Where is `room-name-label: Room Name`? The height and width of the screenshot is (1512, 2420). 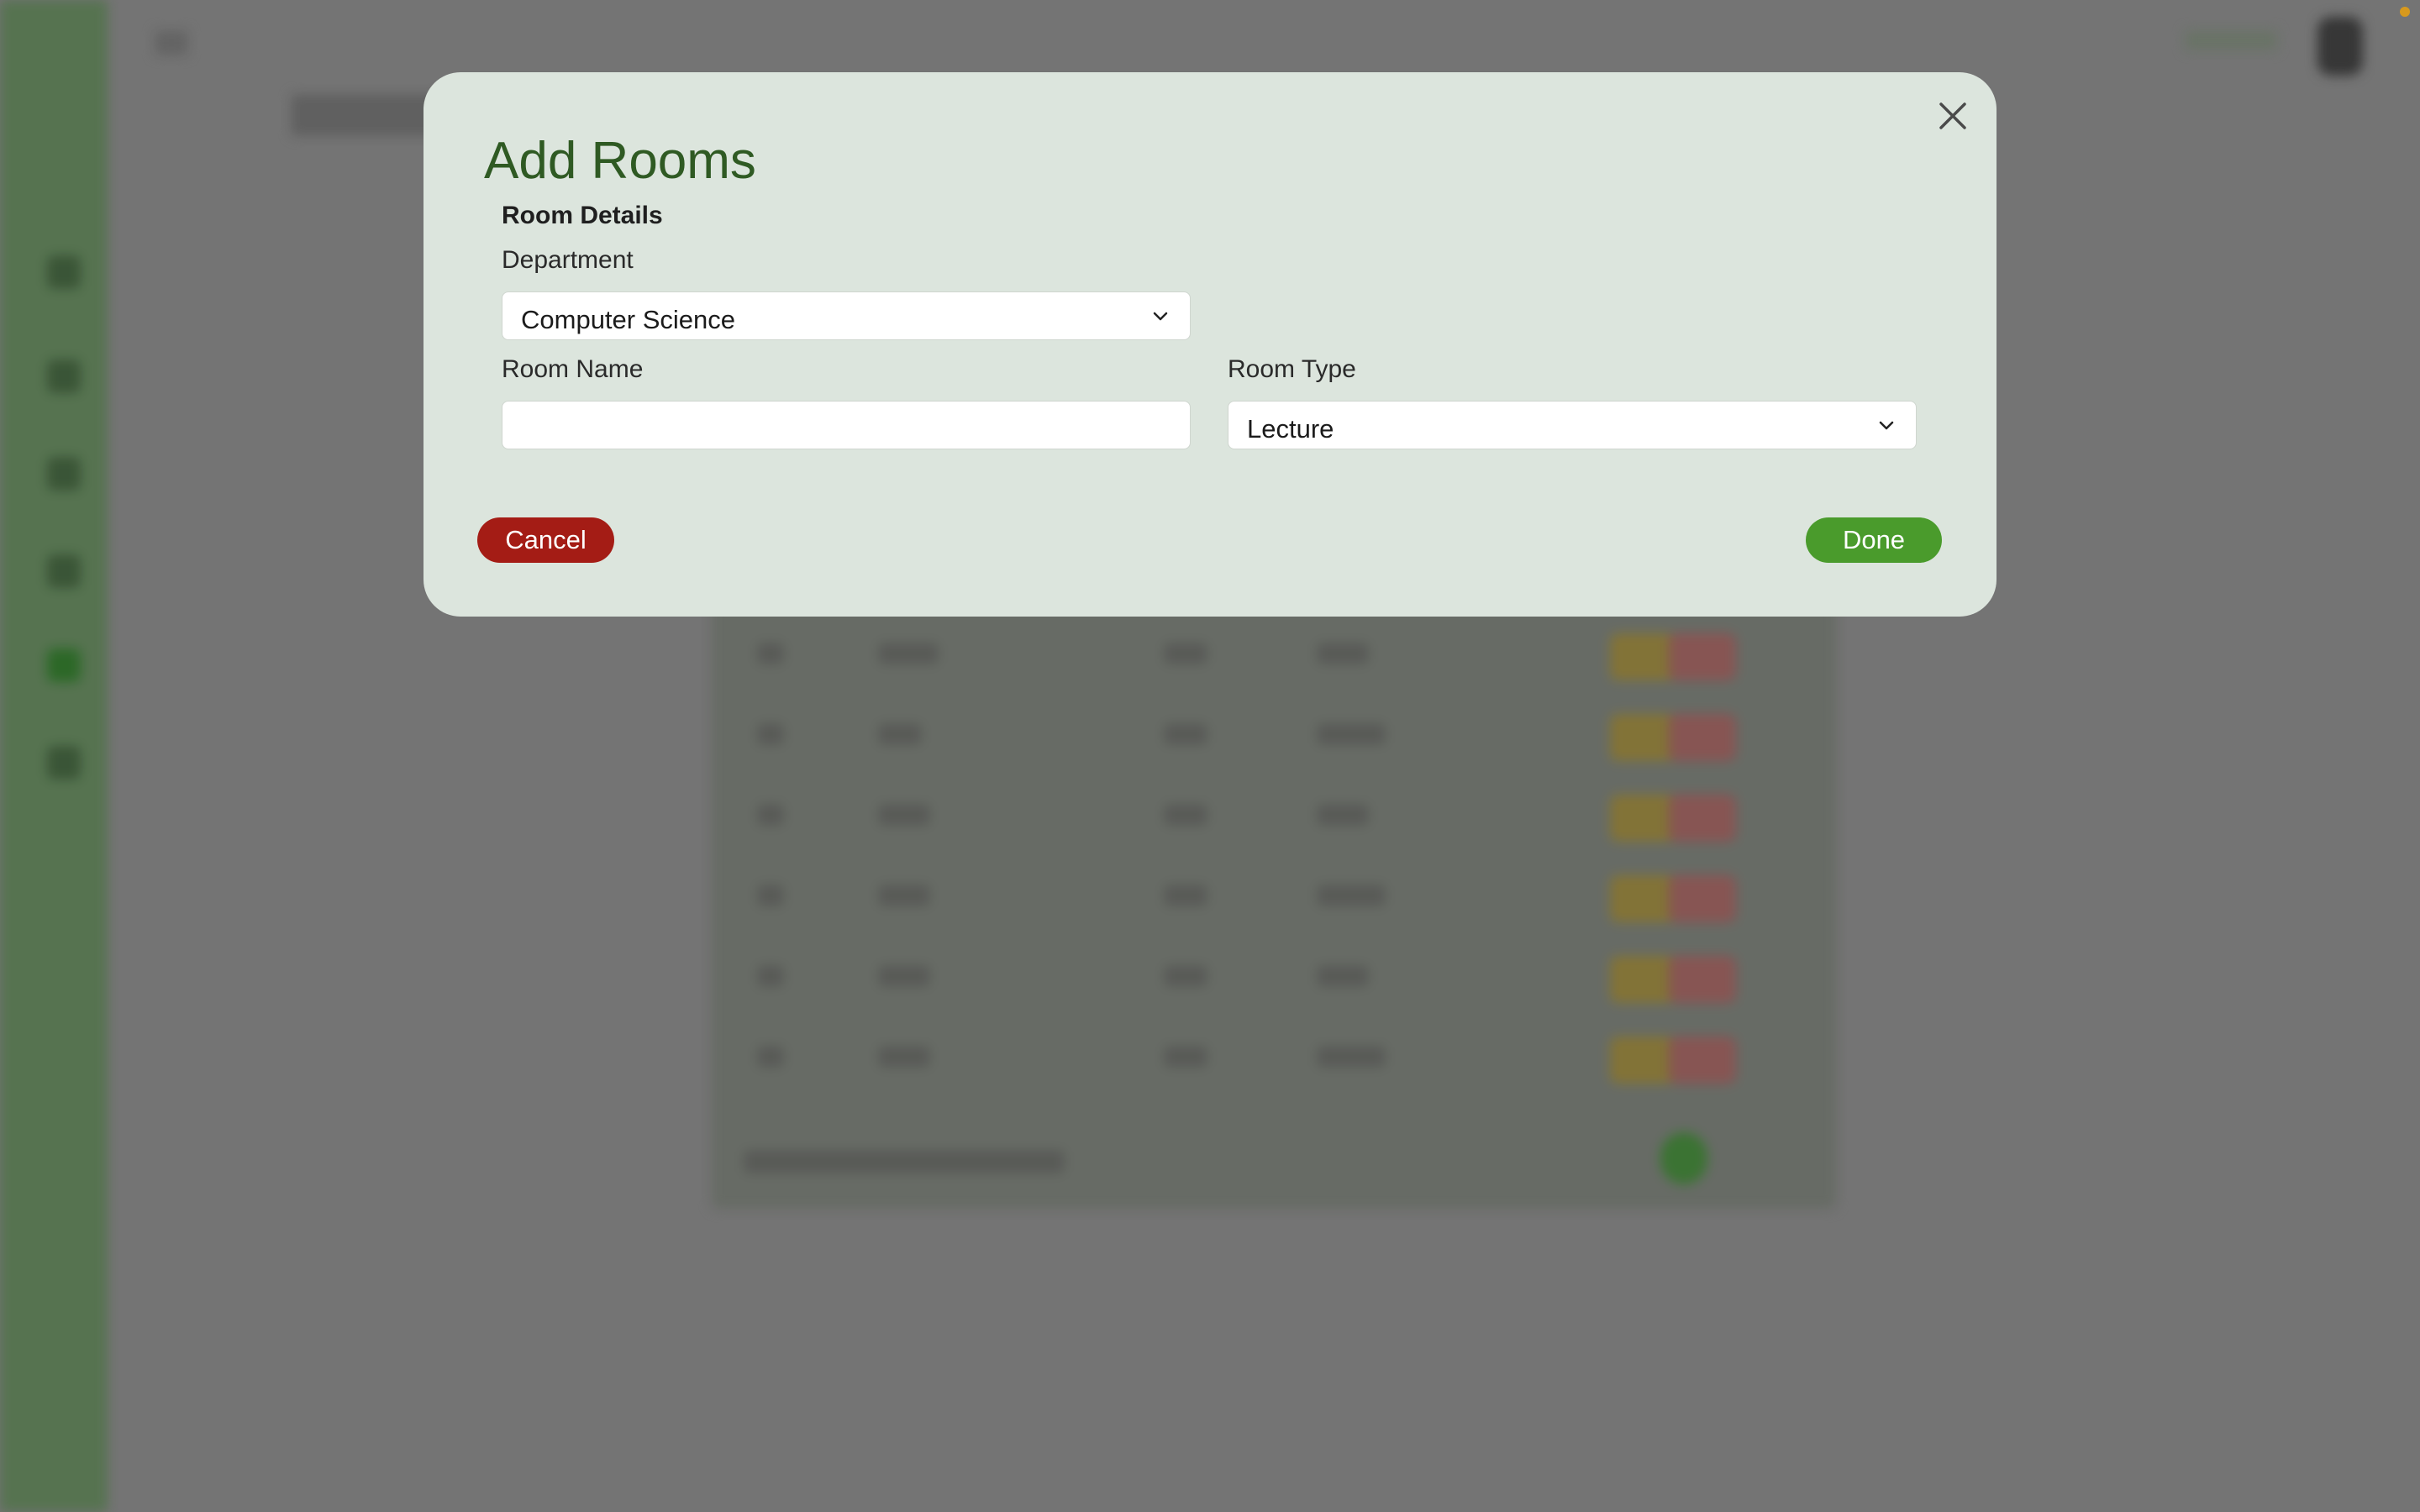
room-name-label: Room Name is located at coordinates (573, 369).